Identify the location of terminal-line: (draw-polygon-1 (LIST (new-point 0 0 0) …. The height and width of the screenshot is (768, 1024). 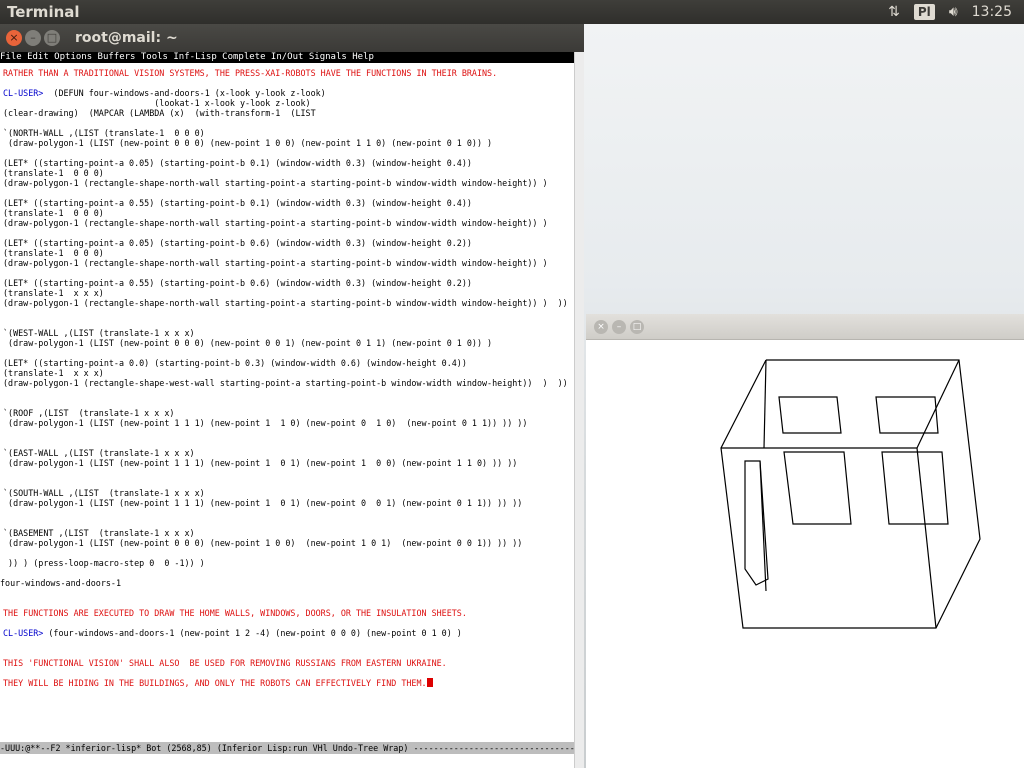
(292, 543).